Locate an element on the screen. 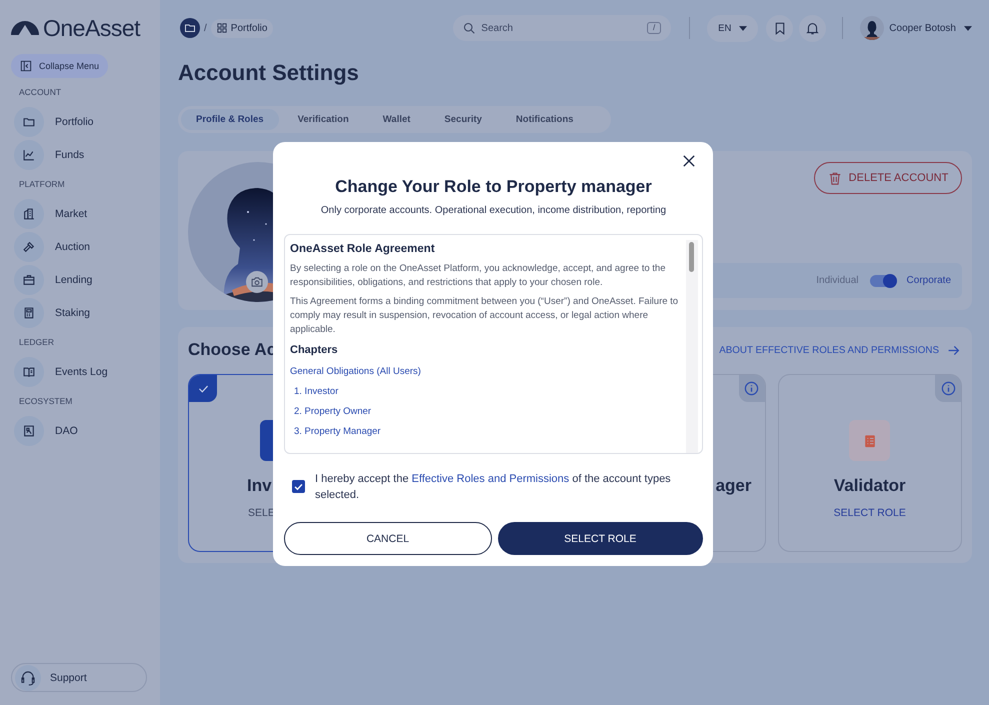  agreement-paragraph: This Agreement forms a binding commitment between you (“User”) and OneAsset. Failure to comply may result in suspension, revocation of account access, or legal action where applicable. is located at coordinates (485, 316).